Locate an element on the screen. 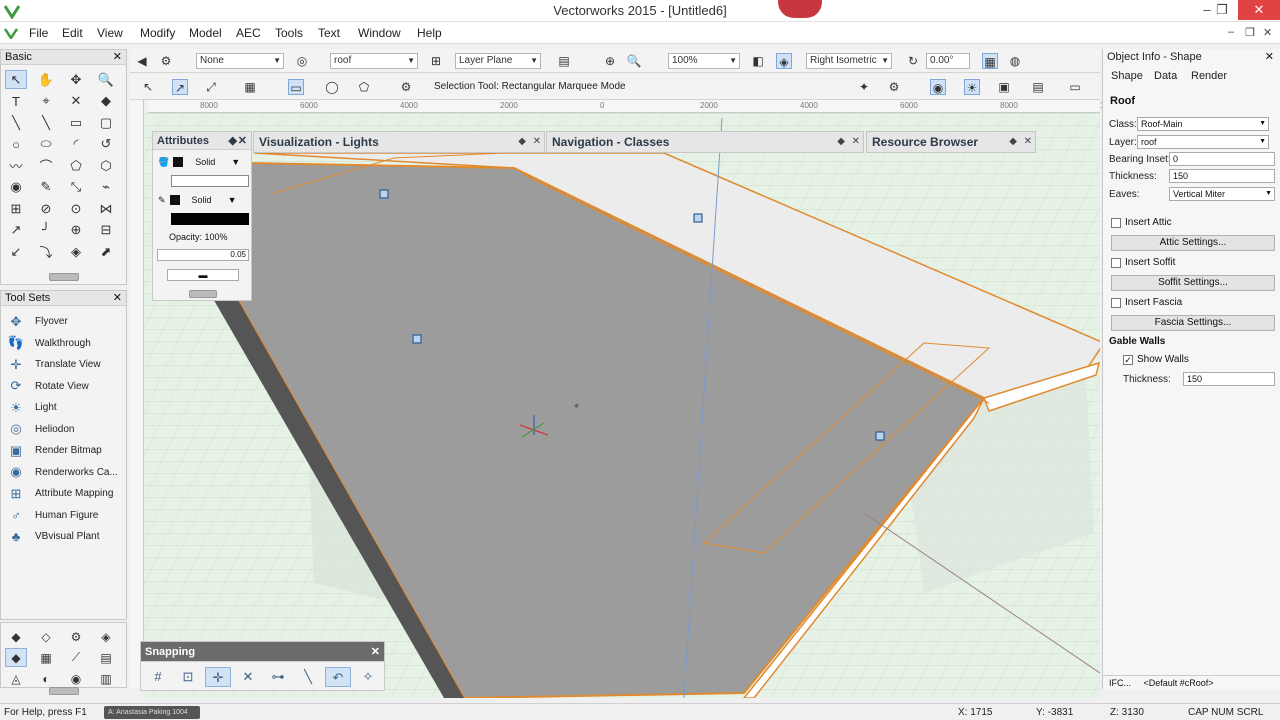 Image resolution: width=1280 pixels, height=720 pixels. line-style-select: ▬ is located at coordinates (203, 275).